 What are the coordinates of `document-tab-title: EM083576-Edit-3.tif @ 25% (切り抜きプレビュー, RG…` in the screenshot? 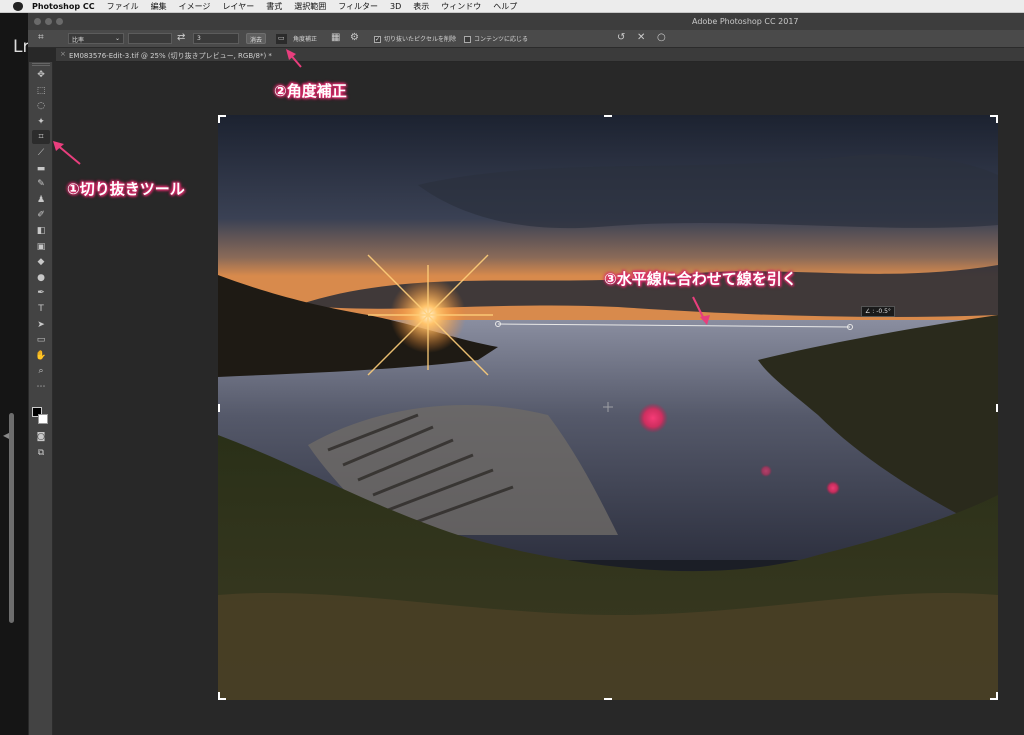 It's located at (170, 56).